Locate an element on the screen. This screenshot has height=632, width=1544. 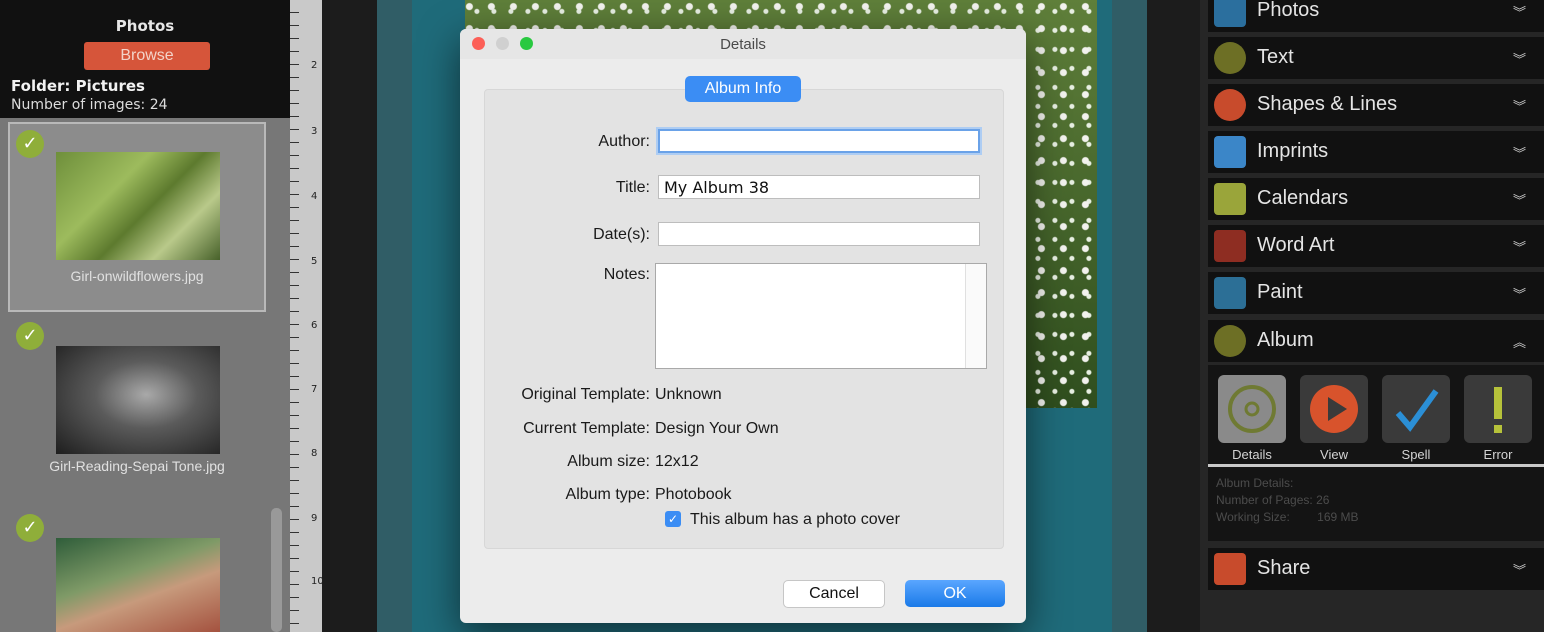
album-type-value: Photobook is located at coordinates (693, 494).